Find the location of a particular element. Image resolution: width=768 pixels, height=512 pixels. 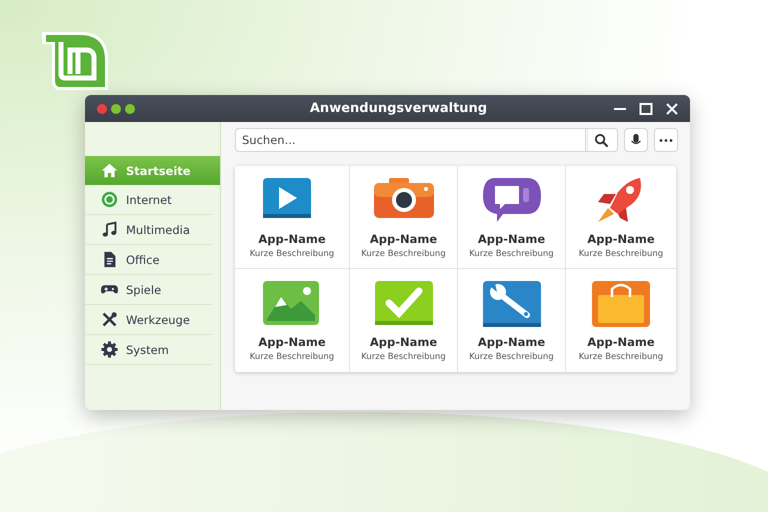

gear-icon is located at coordinates (109, 349).